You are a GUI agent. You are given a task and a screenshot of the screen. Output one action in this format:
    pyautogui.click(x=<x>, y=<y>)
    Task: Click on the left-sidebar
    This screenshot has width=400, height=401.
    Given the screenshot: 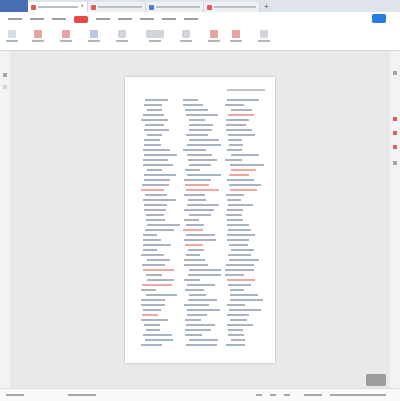 What is the action you would take?
    pyautogui.click(x=5, y=219)
    